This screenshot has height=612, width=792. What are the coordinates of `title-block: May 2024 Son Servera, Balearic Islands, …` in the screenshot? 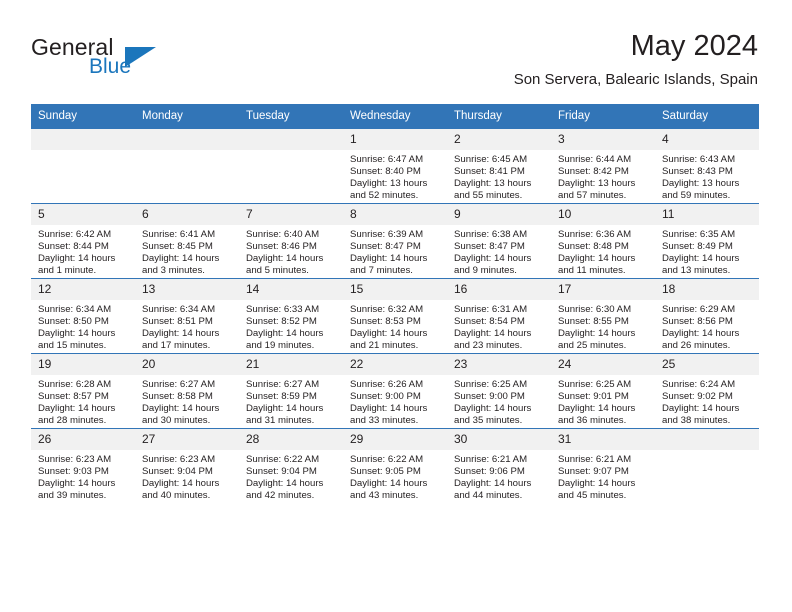 It's located at (636, 59).